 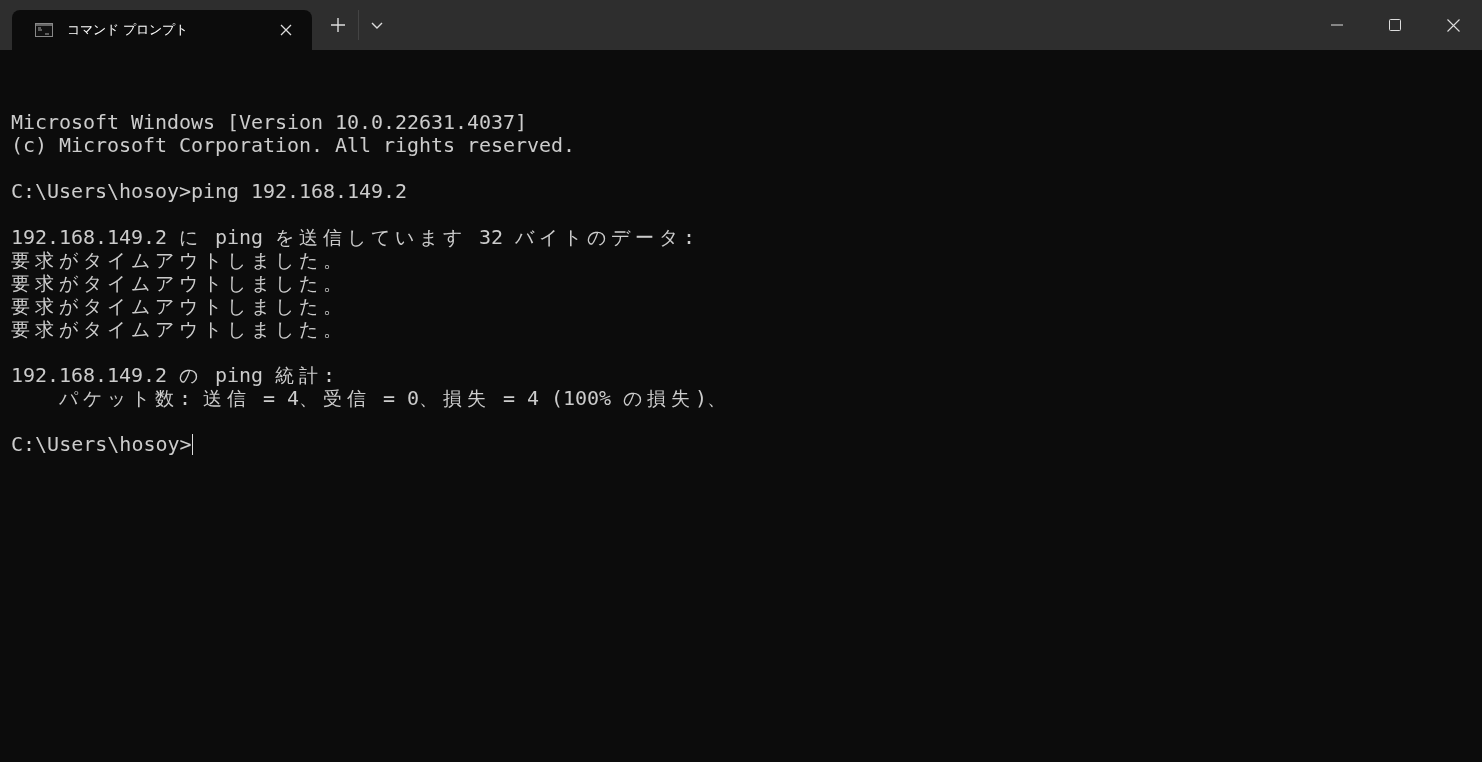 What do you see at coordinates (209, 191) in the screenshot?
I see `terminal-line: C:\Users\hosoy>ping 192.168.149.2` at bounding box center [209, 191].